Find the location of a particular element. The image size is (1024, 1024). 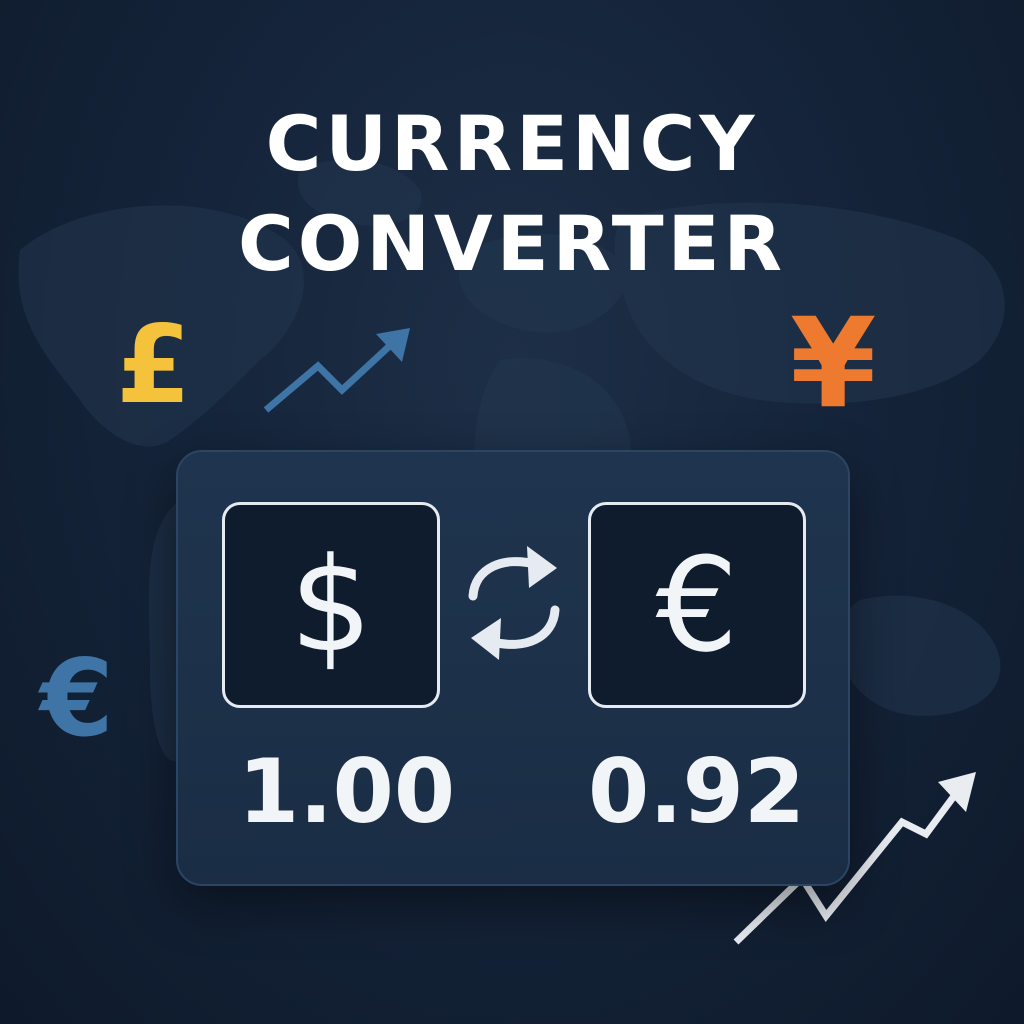

dollar-symbol-icon: $ is located at coordinates (331, 605).